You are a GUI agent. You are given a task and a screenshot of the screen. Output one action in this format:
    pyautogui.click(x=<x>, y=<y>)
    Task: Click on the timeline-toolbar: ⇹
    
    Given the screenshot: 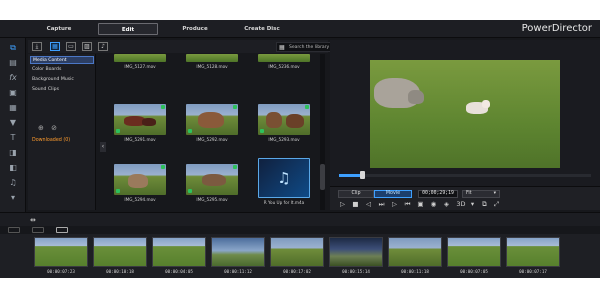 What is the action you would take?
    pyautogui.click(x=300, y=219)
    